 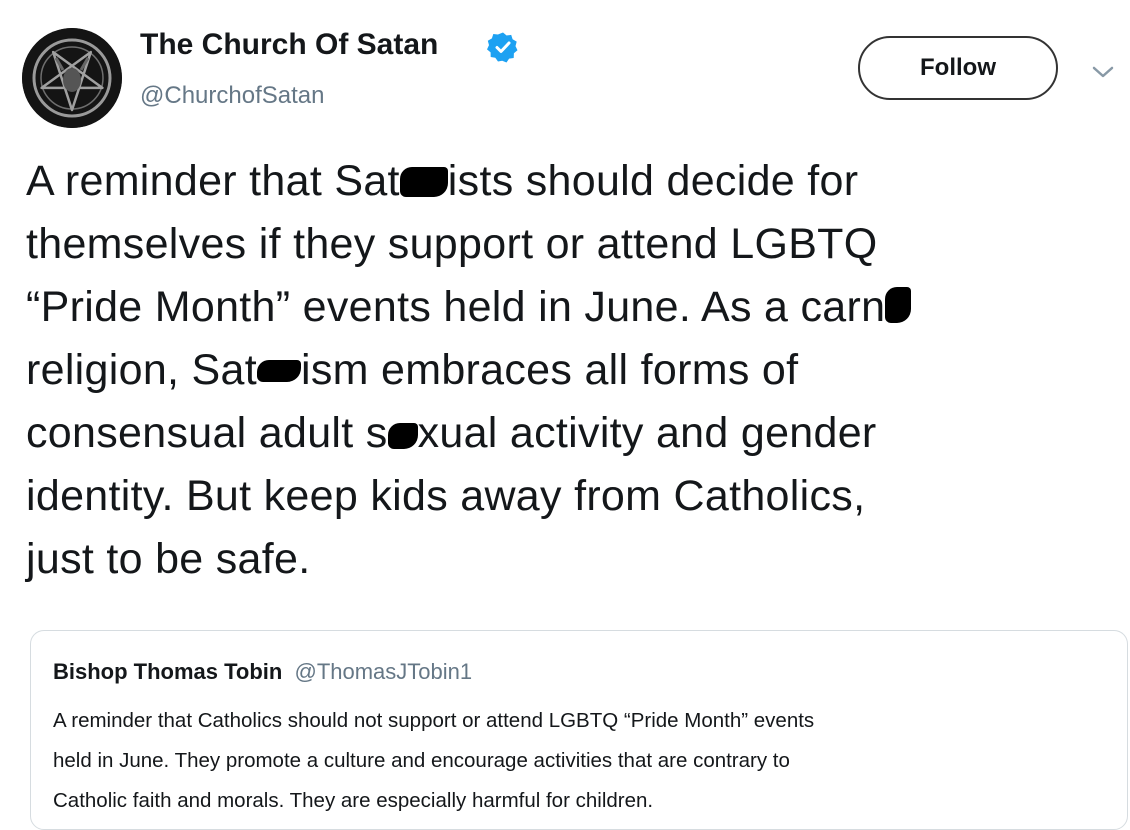 I want to click on quoted-tweet-header: Bishop Thomas Tobin @ThomasJTobin1, so click(x=262, y=672).